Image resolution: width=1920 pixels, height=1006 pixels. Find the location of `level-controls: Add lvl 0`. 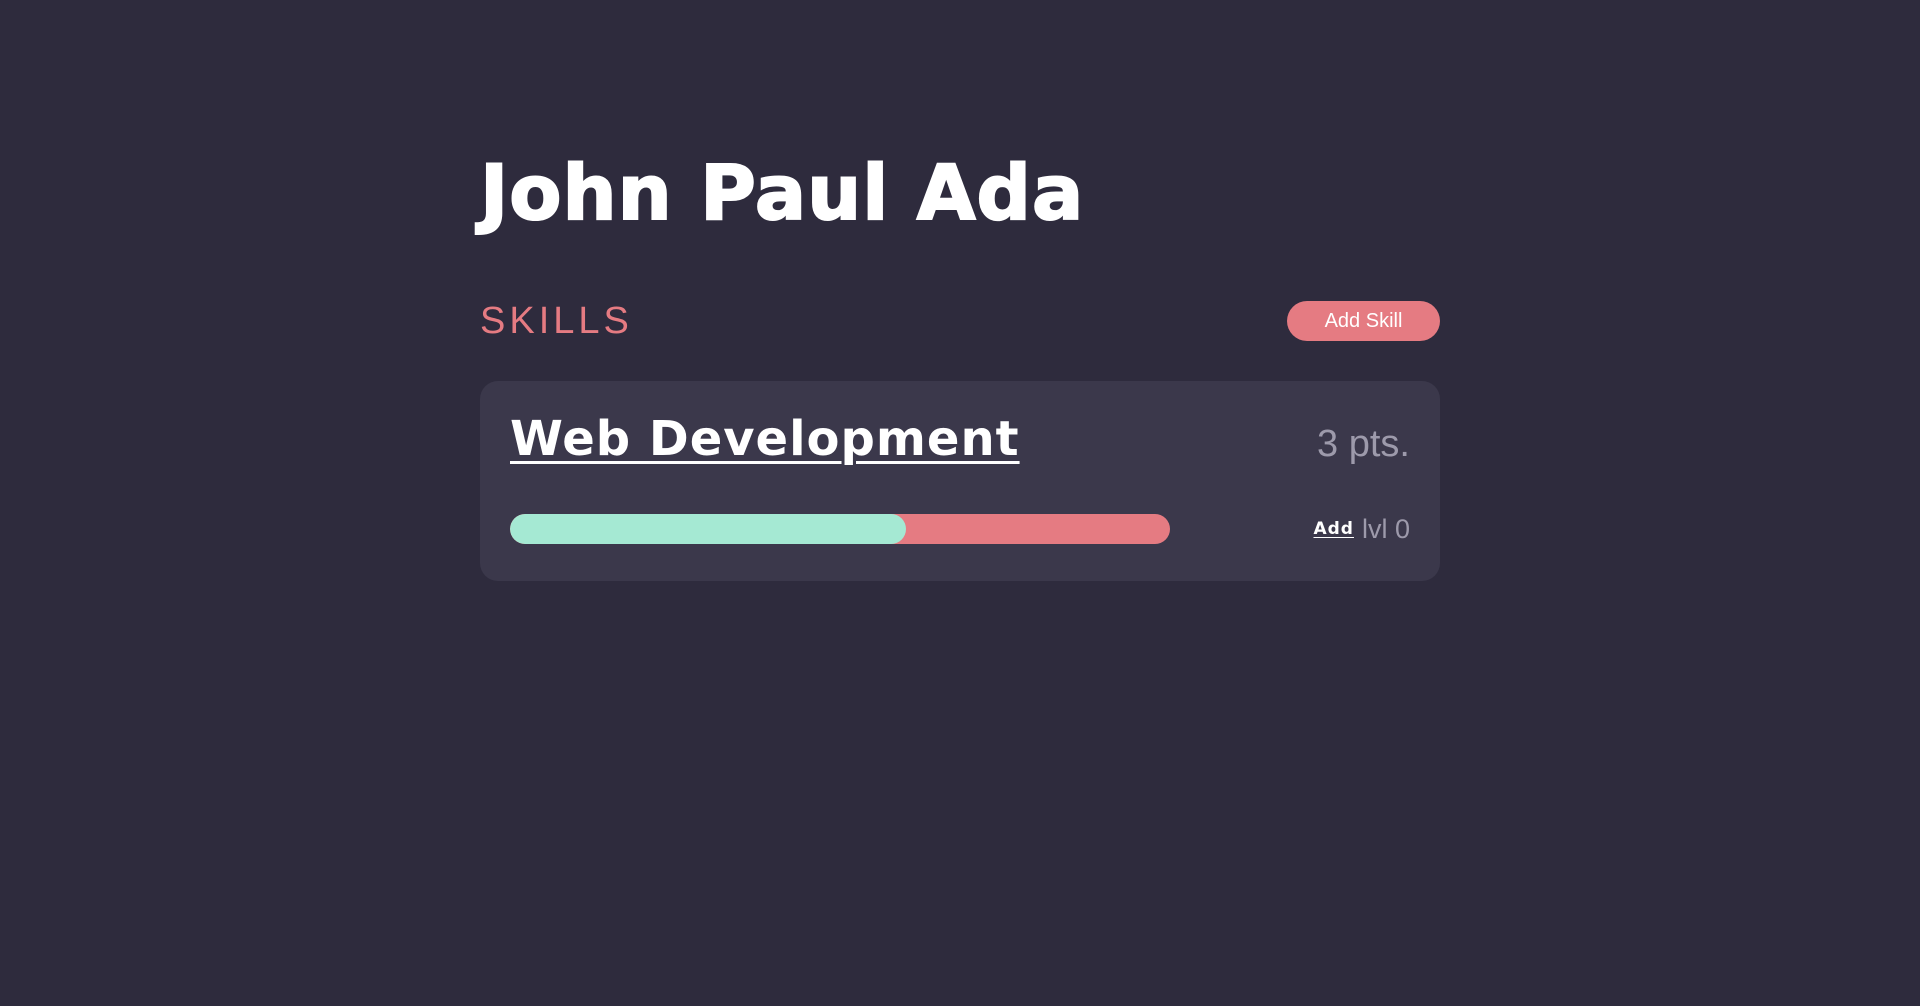

level-controls: Add lvl 0 is located at coordinates (1361, 529).